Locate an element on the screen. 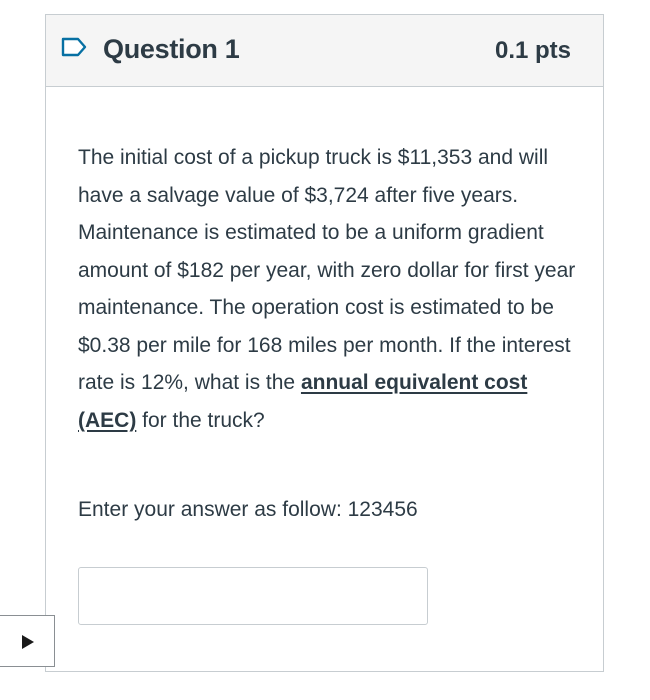 Image resolution: width=650 pixels, height=700 pixels. question-header: Question 1 0.1 pts is located at coordinates (324, 51).